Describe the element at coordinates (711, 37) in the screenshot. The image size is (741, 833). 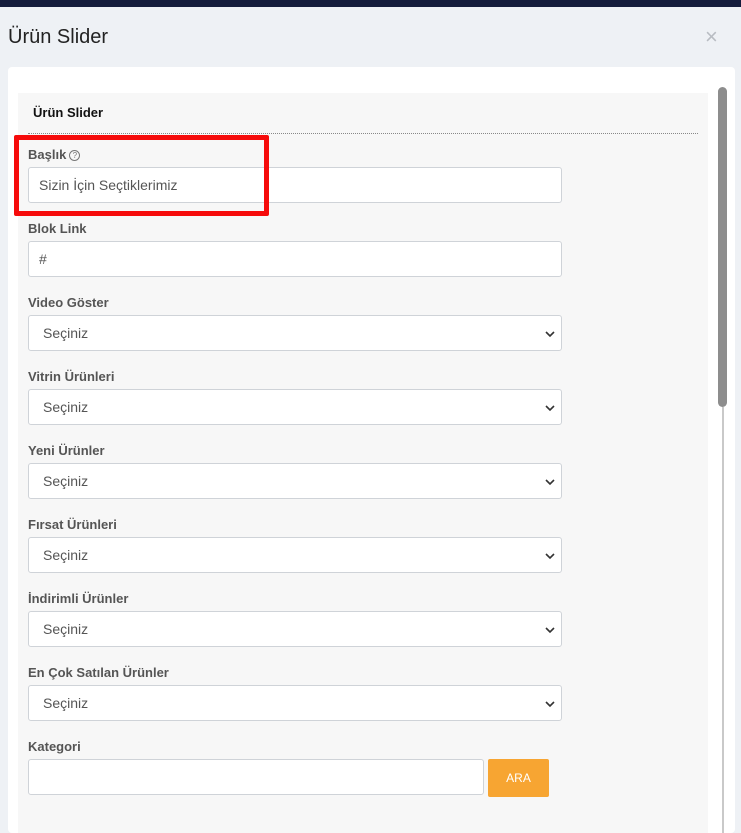
I see `close-icon: ×` at that location.